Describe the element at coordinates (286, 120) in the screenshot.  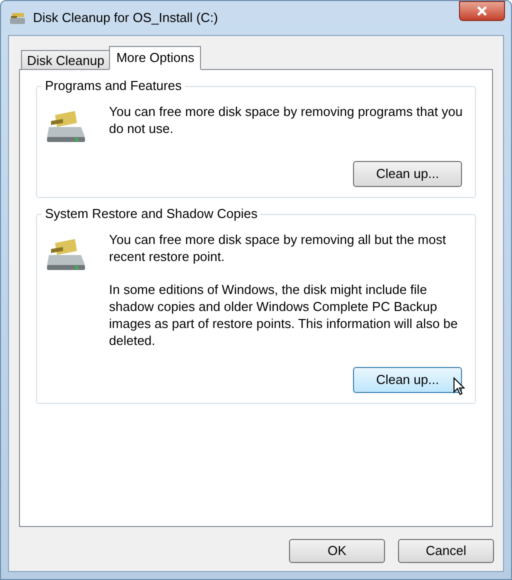
I see `description-text: You can free more disk space by removing programs that you do not use.` at that location.